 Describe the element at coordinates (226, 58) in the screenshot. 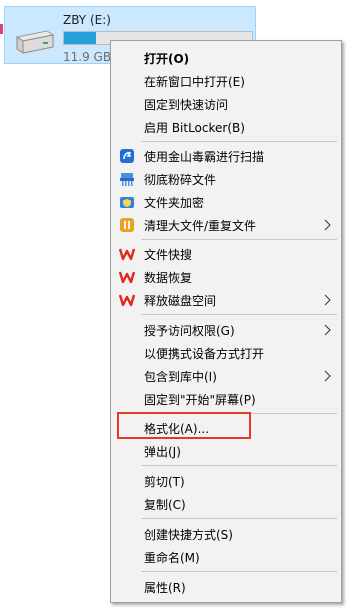

I see `menu-item-open: 打开(O)` at that location.